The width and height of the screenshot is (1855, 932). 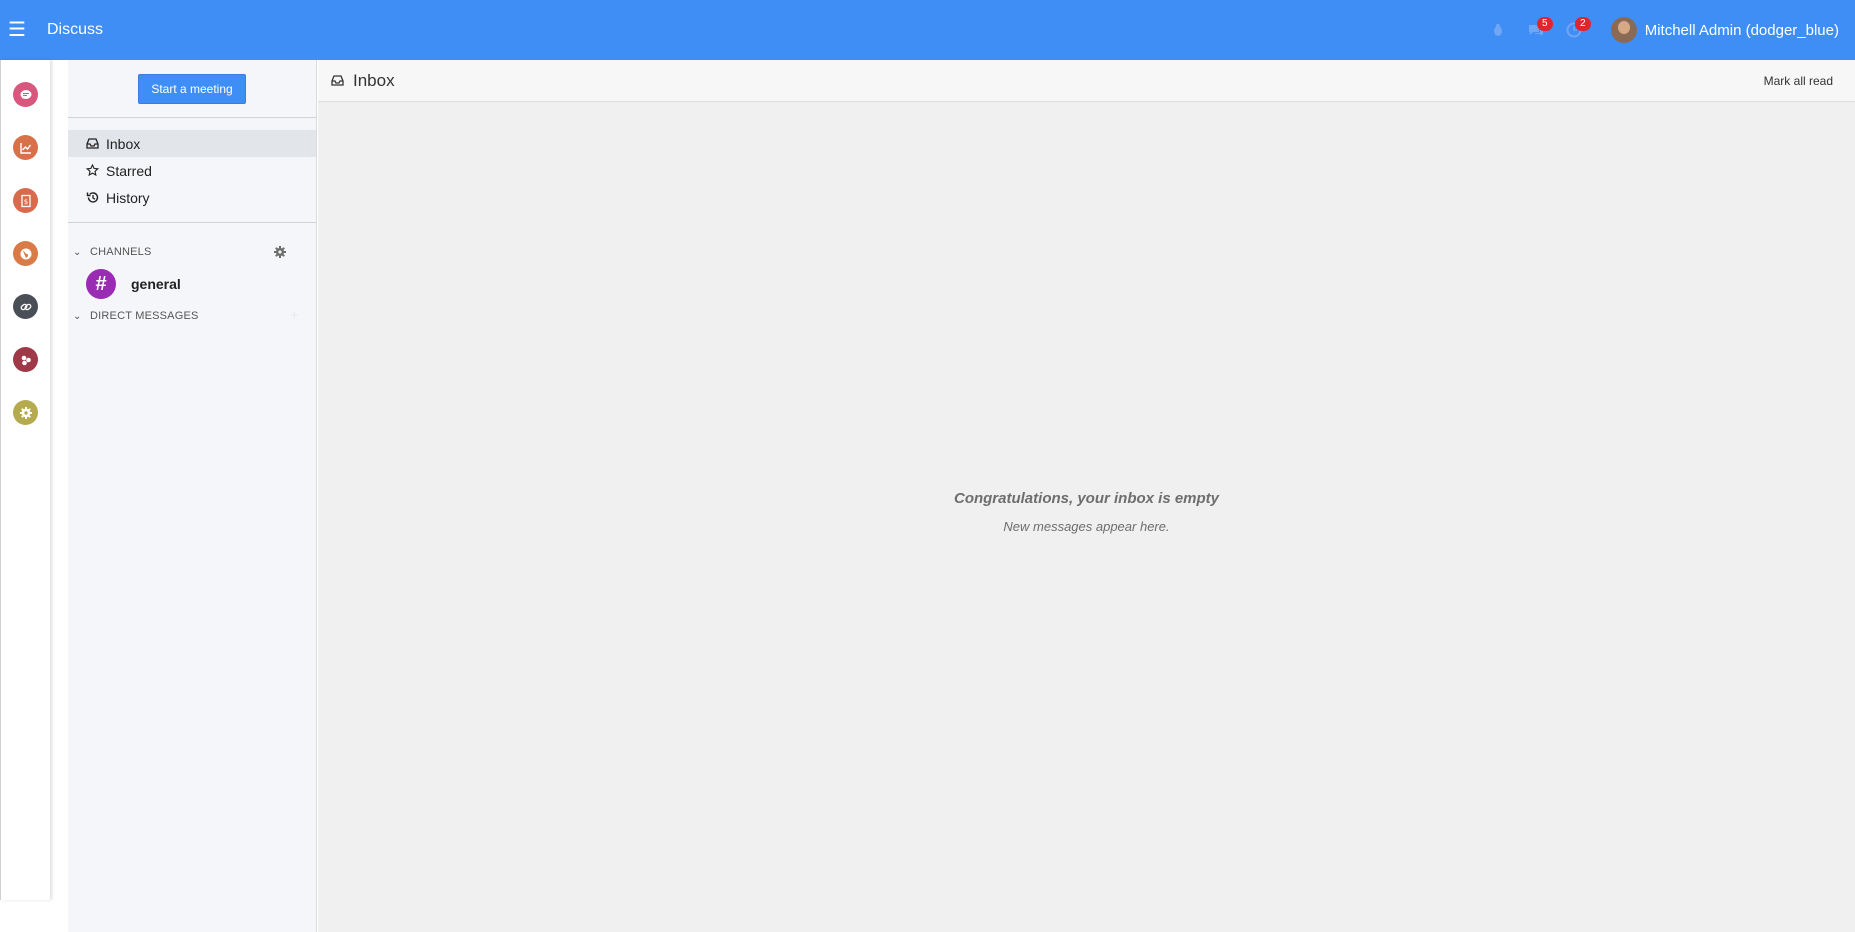 I want to click on direct-messages-section-header: ⌄ DIRECT MESSAGES +, so click(x=192, y=316).